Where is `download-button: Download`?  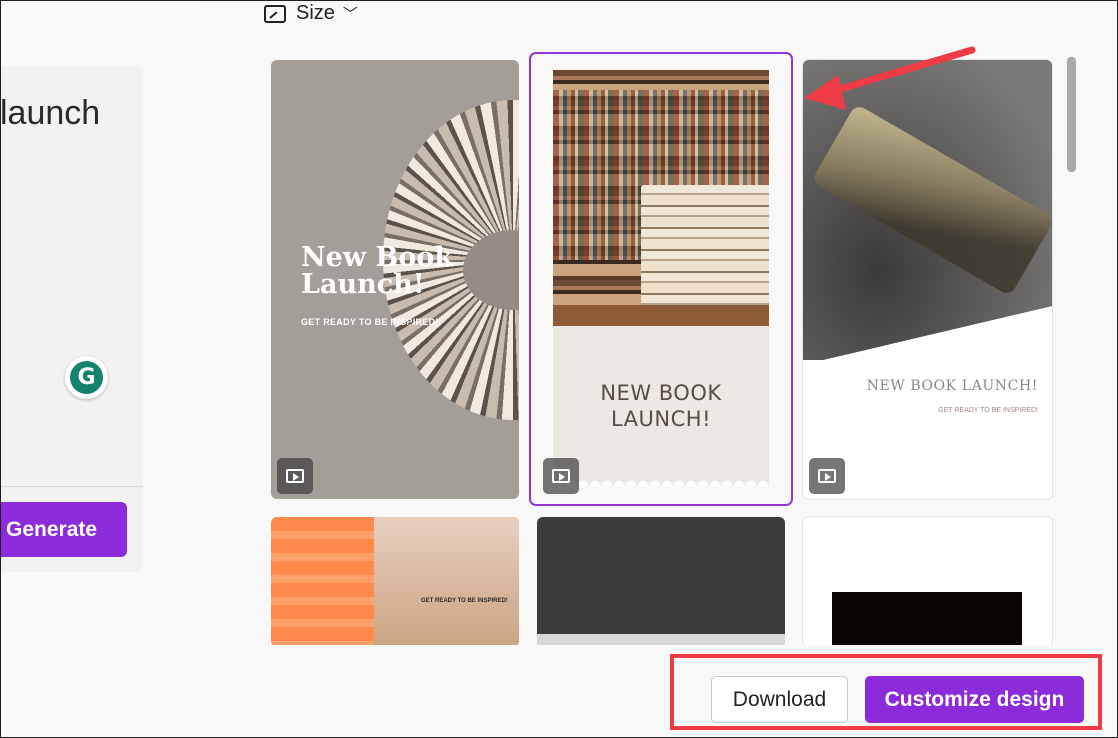
download-button: Download is located at coordinates (779, 699).